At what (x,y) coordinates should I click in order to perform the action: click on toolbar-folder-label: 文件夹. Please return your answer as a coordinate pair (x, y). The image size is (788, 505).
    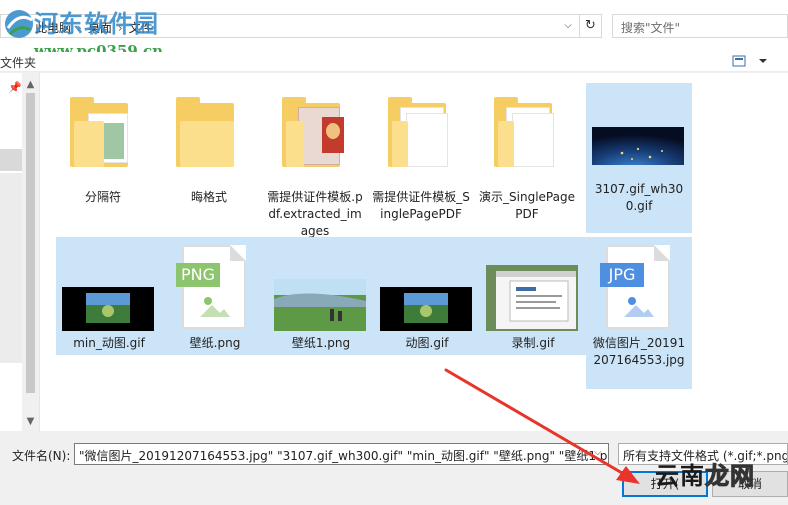
    Looking at the image, I should click on (18, 62).